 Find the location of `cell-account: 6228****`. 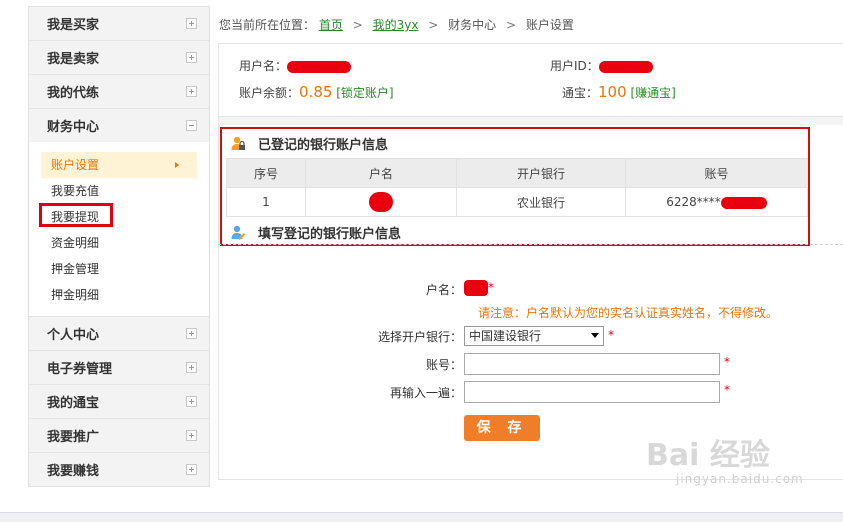

cell-account: 6228**** is located at coordinates (716, 202).